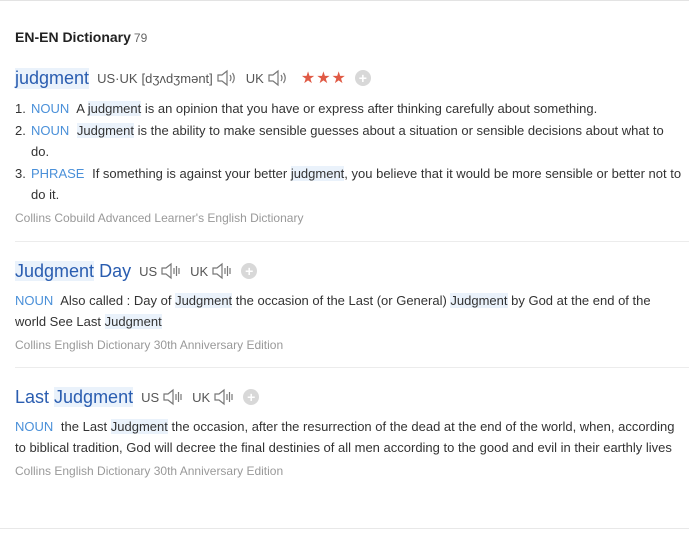 This screenshot has width=689, height=559. Describe the element at coordinates (82, 108) in the screenshot. I see `definition-text: A` at that location.